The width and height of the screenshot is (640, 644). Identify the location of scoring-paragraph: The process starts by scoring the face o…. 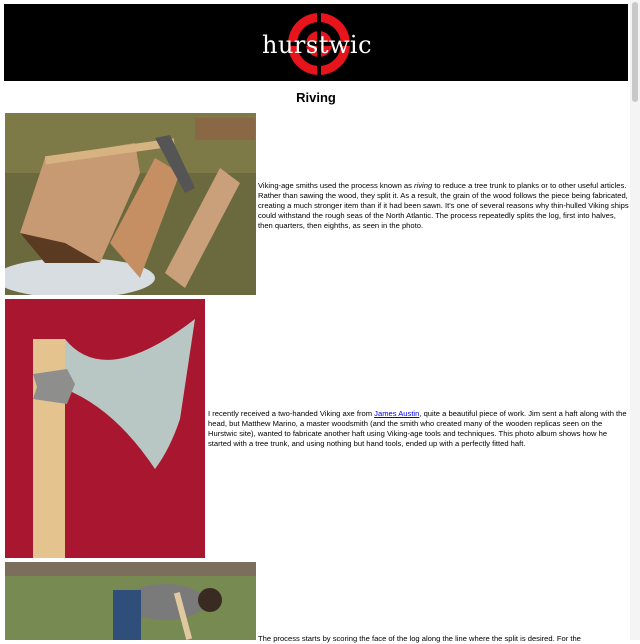
(419, 638).